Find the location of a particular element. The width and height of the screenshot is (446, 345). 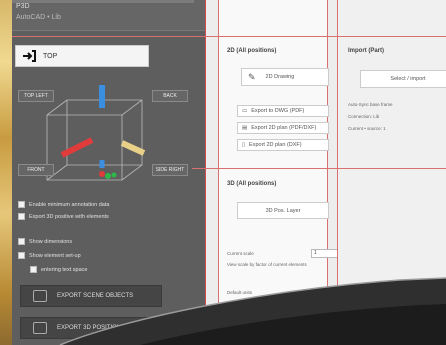

current-scale-hint: View scale by factor of current elements is located at coordinates (267, 264).